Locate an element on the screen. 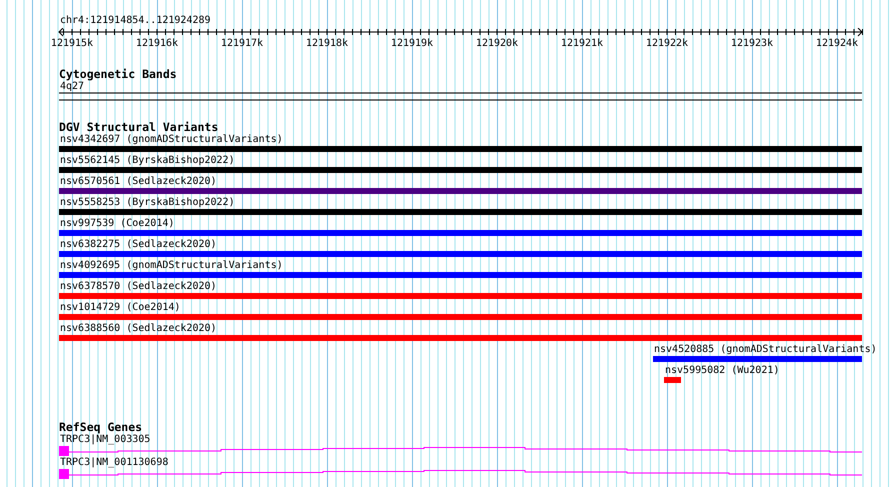 Image resolution: width=890 pixels, height=487 pixels. tick-label: 121918k is located at coordinates (327, 43).